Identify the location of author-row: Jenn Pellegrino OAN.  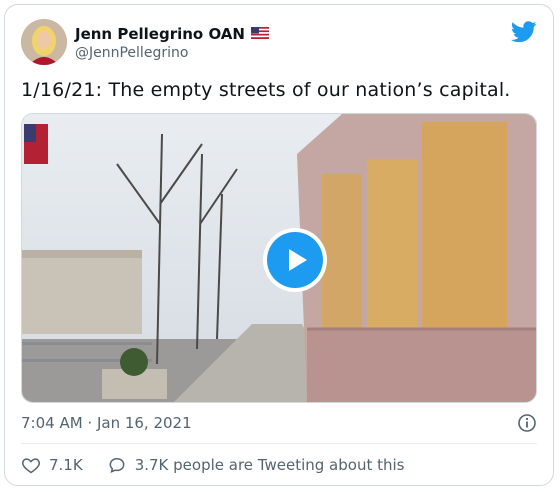
(172, 33).